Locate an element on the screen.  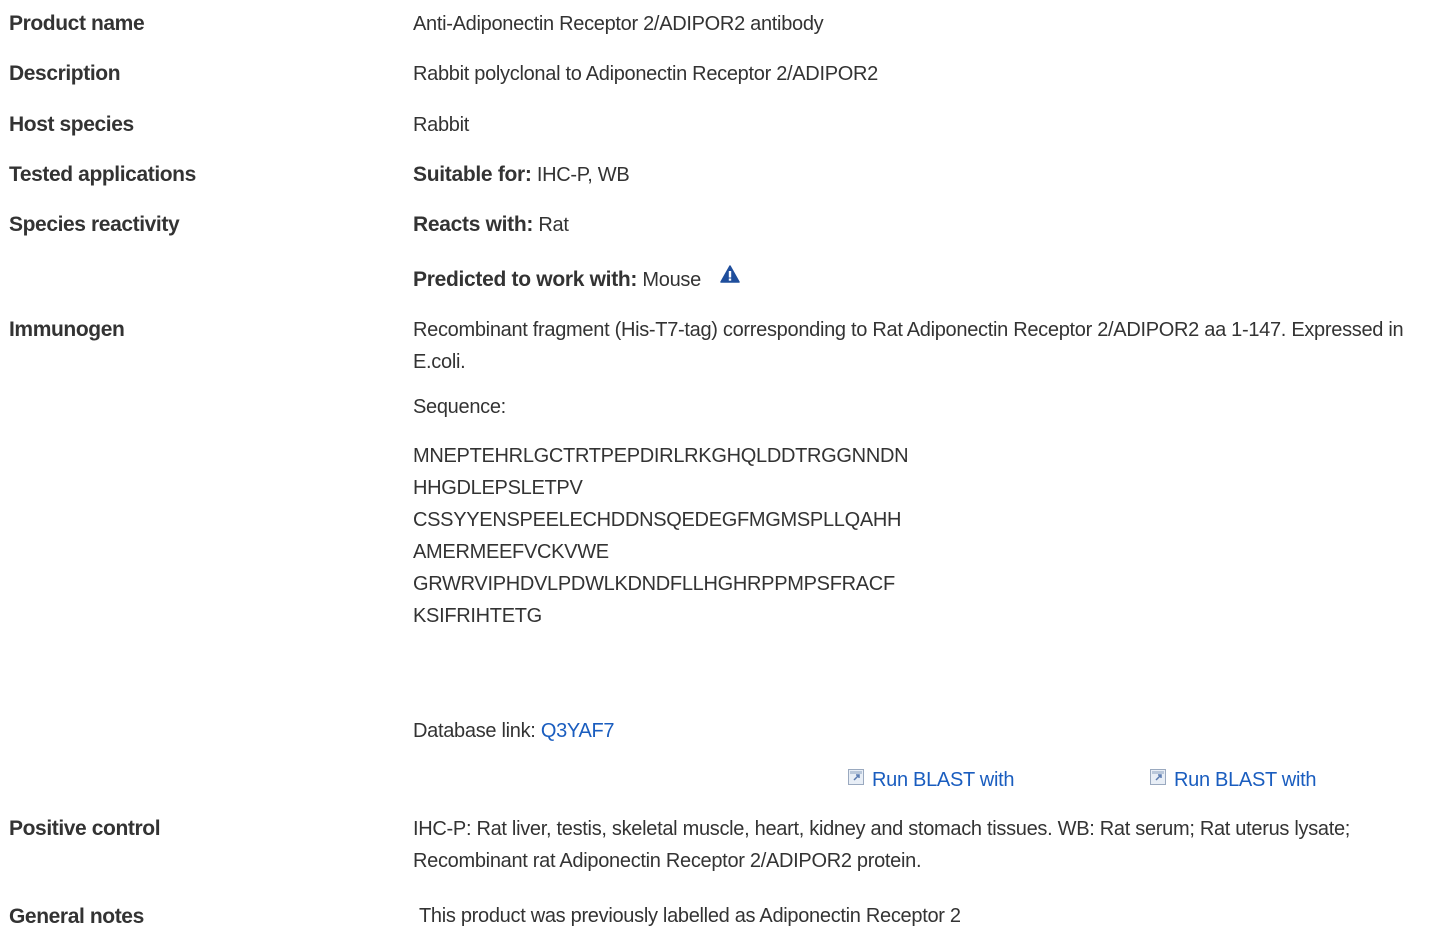
value-reacts-with: Reacts with: Rat is located at coordinates (491, 225).